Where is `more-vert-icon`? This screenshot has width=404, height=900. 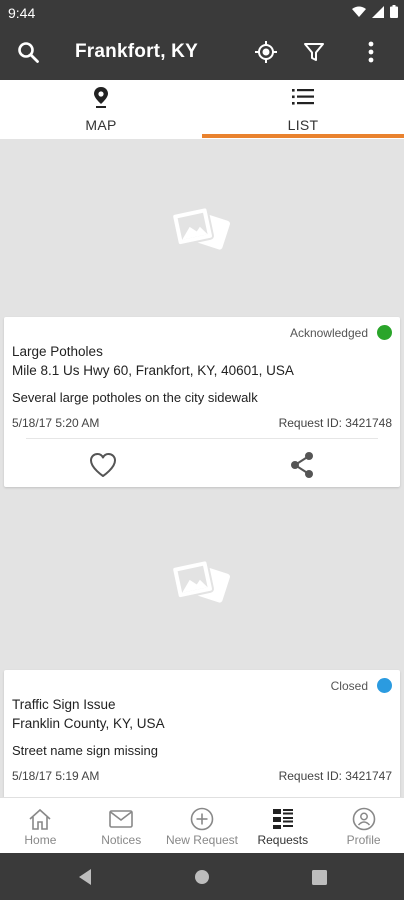
more-vert-icon is located at coordinates (371, 52).